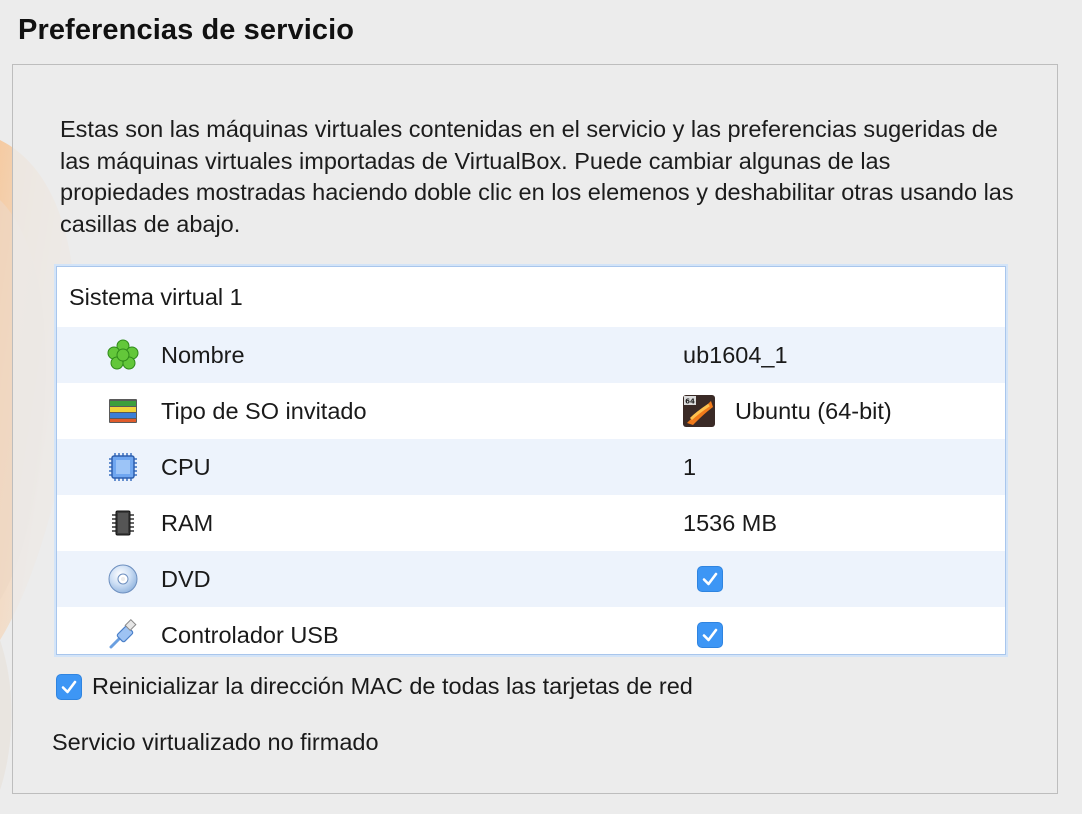  What do you see at coordinates (186, 466) in the screenshot?
I see `row-label: CPU` at bounding box center [186, 466].